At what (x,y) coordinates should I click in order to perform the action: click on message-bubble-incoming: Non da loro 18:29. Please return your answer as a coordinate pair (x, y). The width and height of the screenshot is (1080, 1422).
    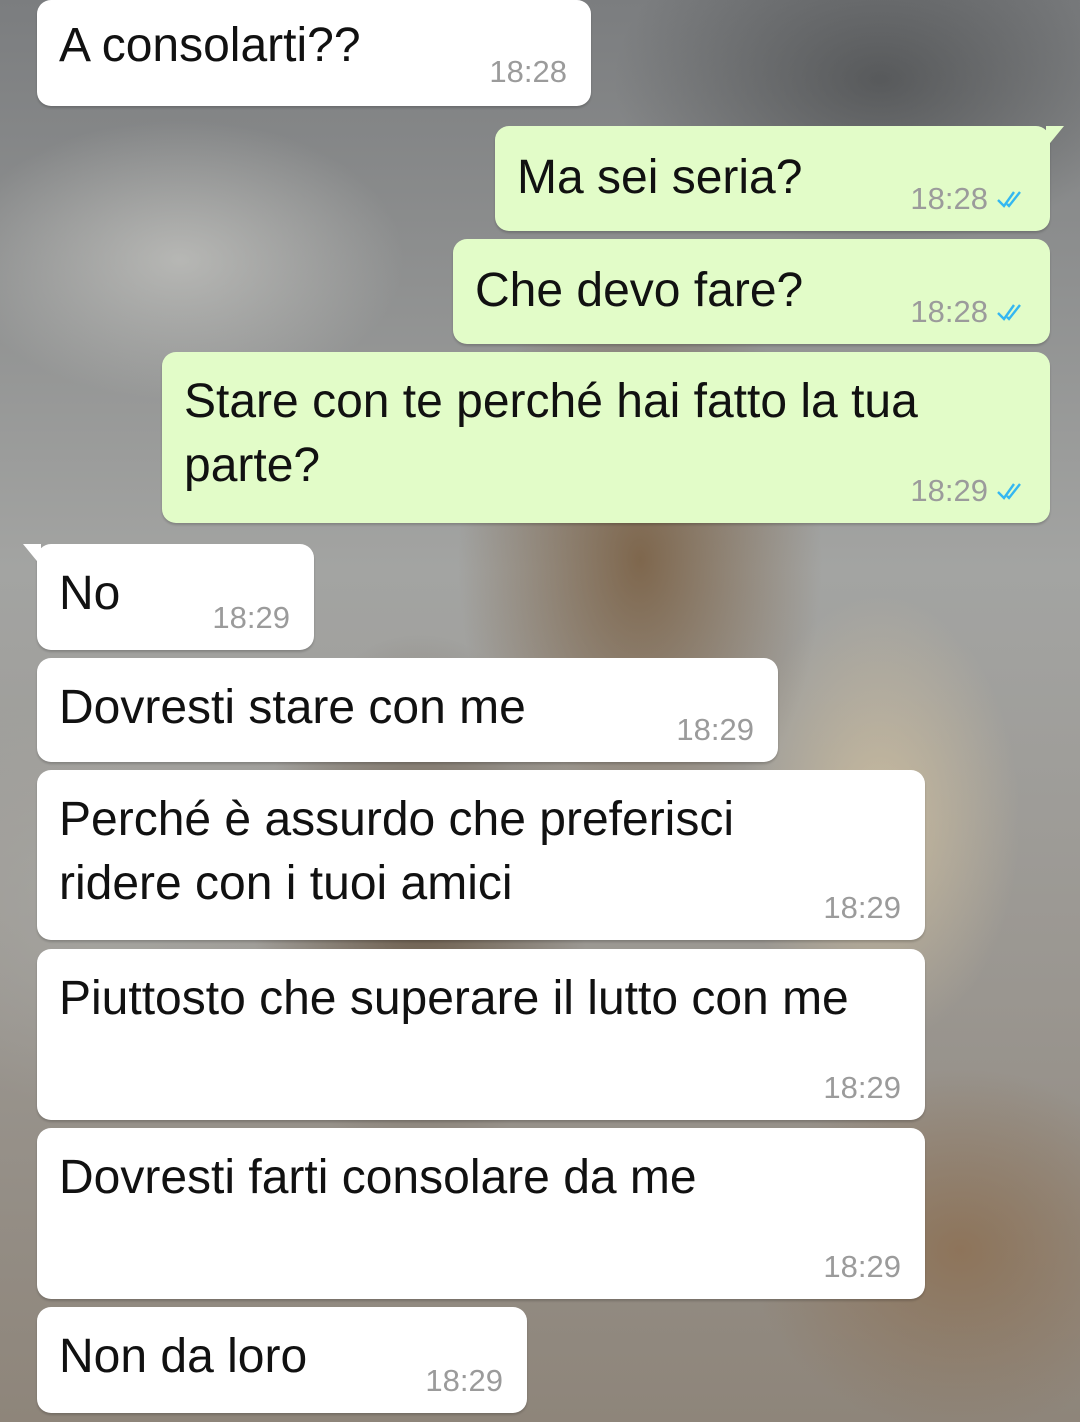
    Looking at the image, I should click on (282, 1360).